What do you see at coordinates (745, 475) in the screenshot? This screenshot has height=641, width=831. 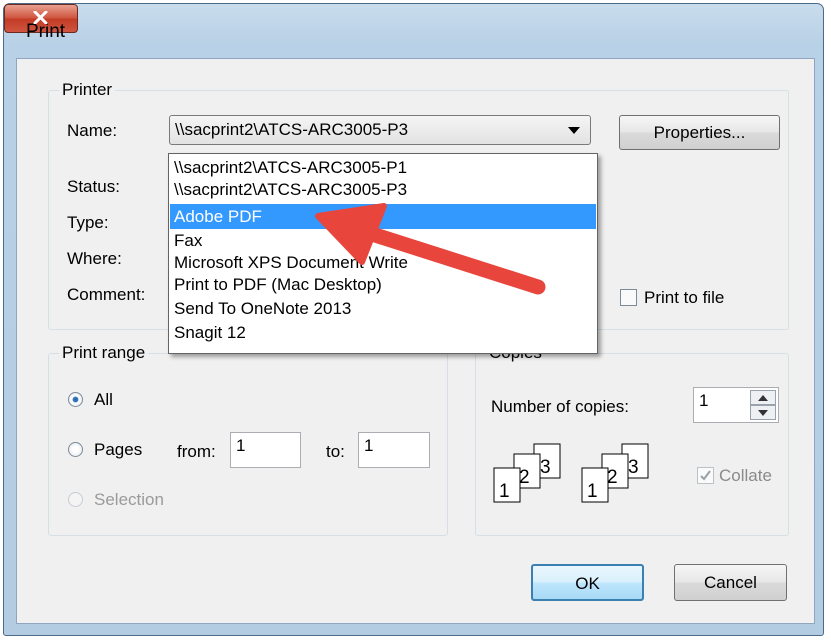 I see `collate-label: Collate` at bounding box center [745, 475].